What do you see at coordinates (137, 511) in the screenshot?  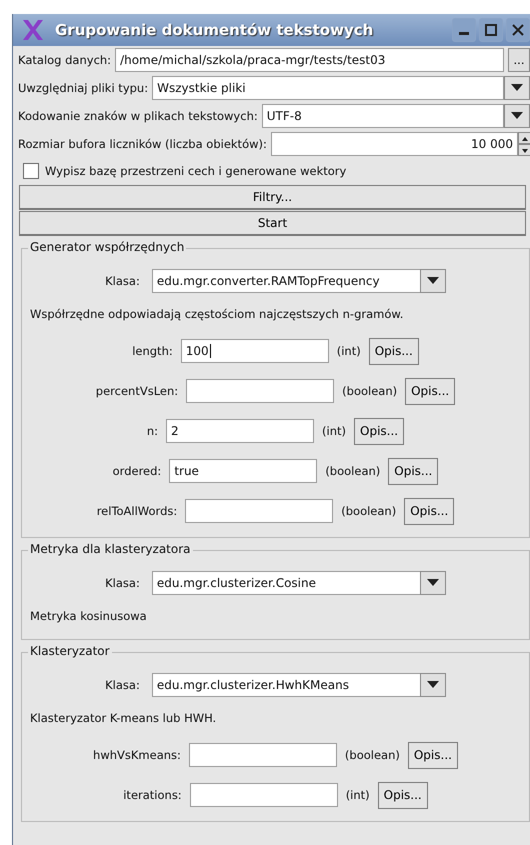 I see `parameter-label: relToAllWords:` at bounding box center [137, 511].